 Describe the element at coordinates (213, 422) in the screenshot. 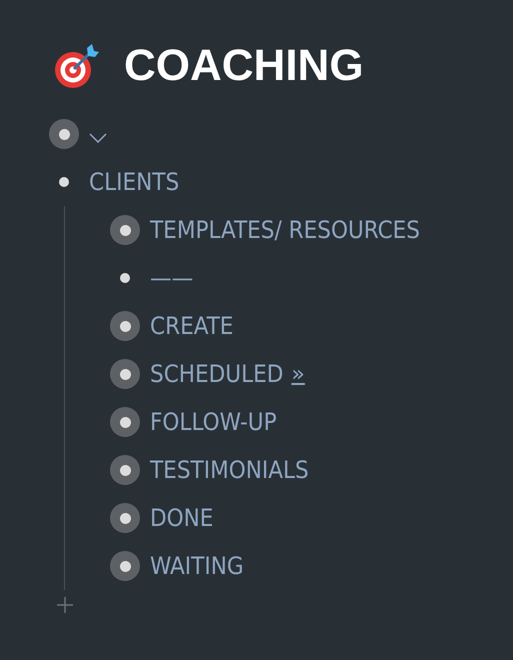

I see `item-text: FOLLOW-UP` at that location.